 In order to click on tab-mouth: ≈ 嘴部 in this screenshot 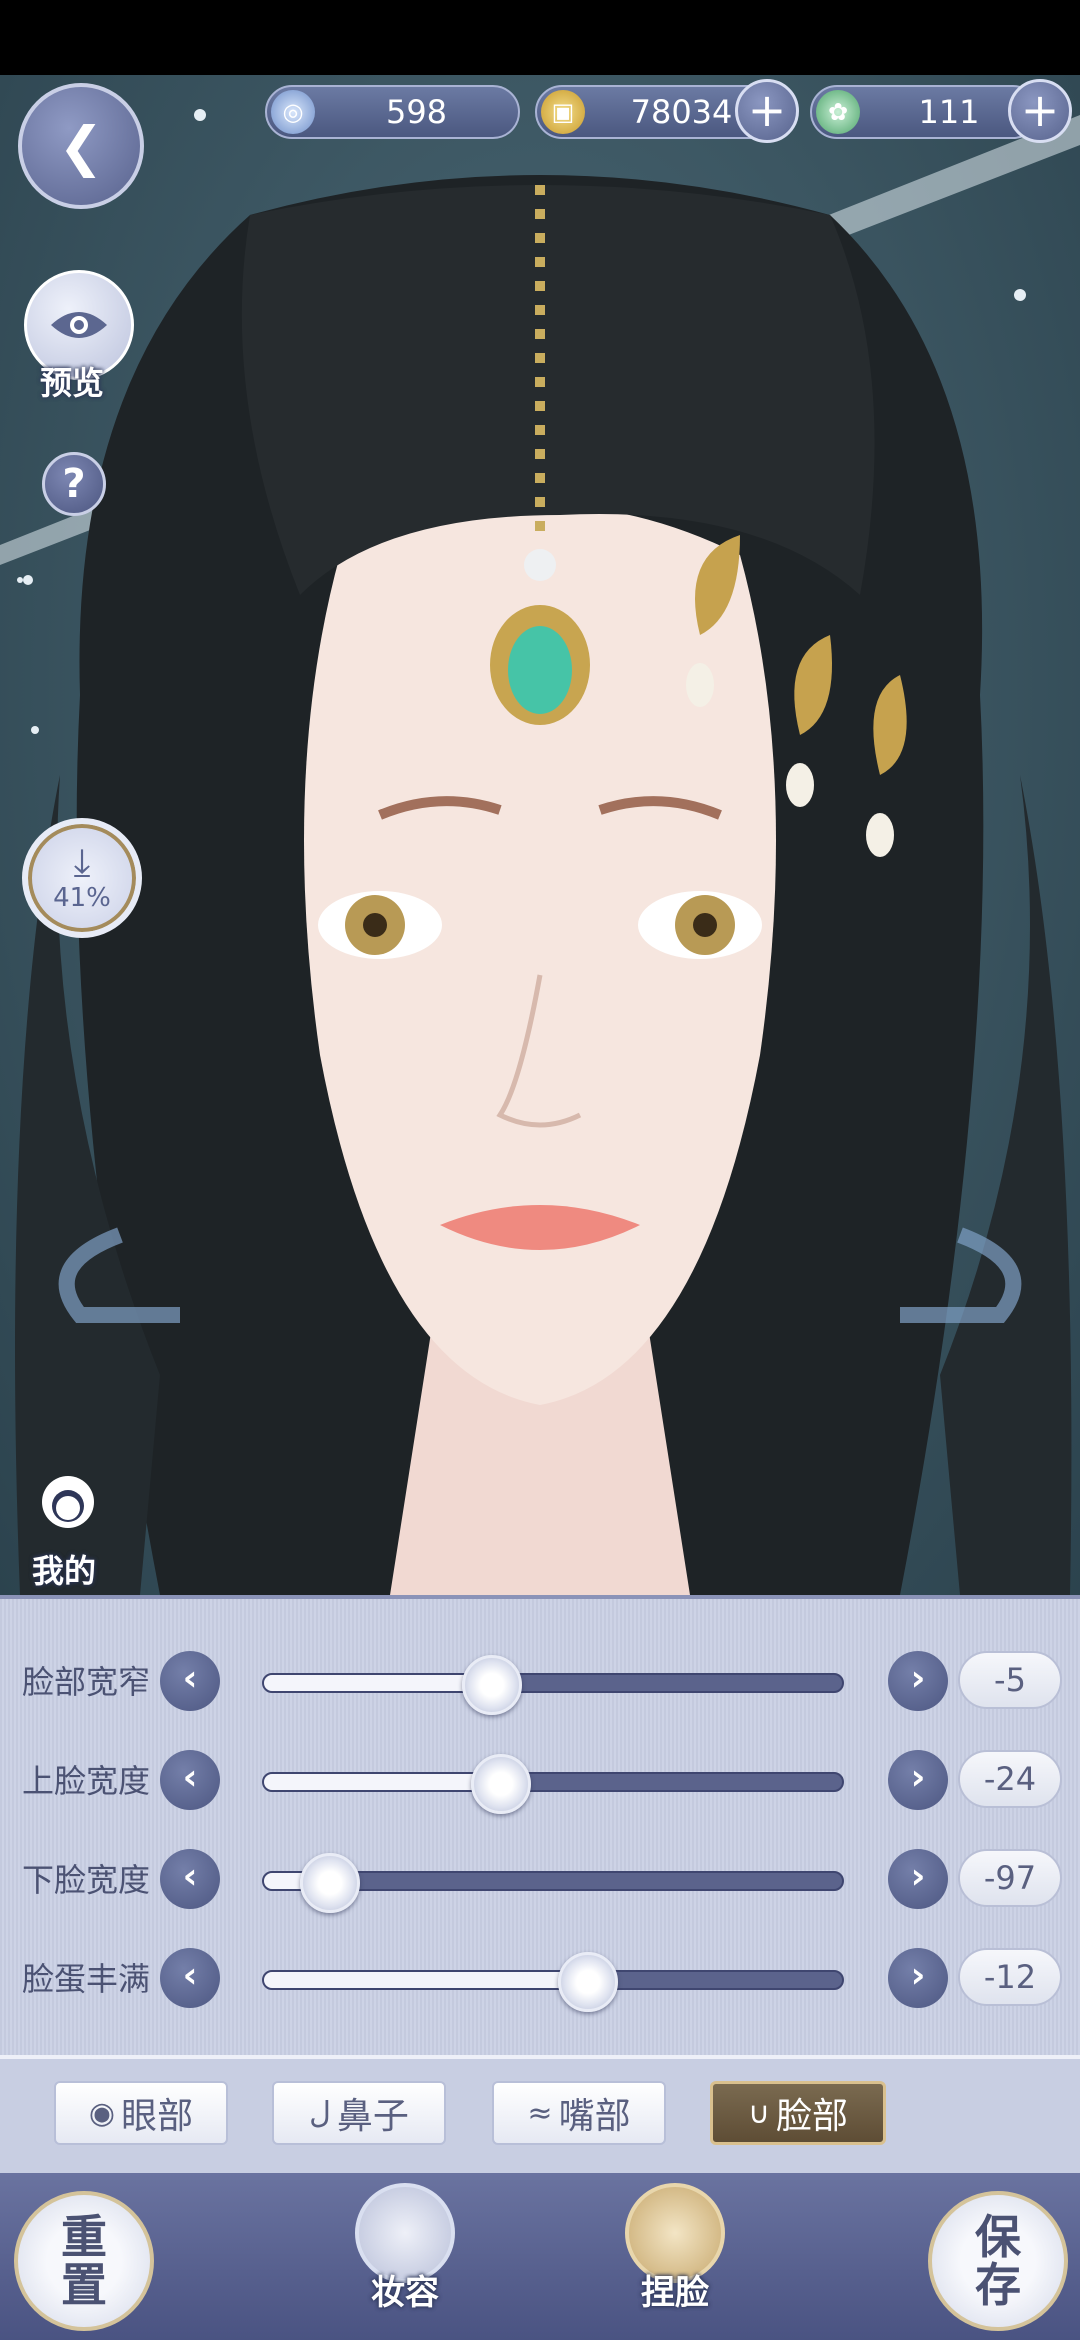, I will do `click(579, 2113)`.